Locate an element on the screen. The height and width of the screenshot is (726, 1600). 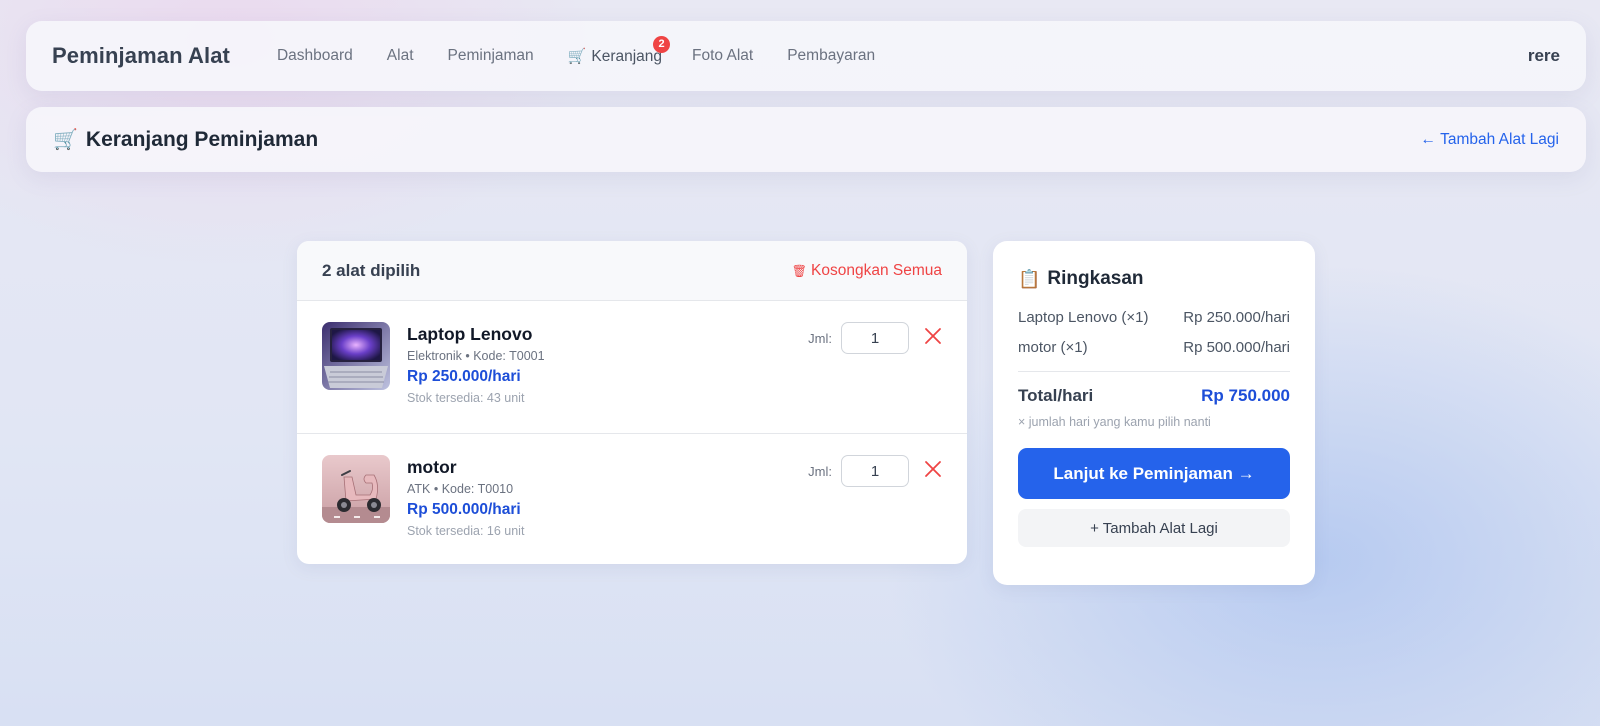
add-more-tools-button: + Tambah Alat Lagi is located at coordinates (1154, 528).